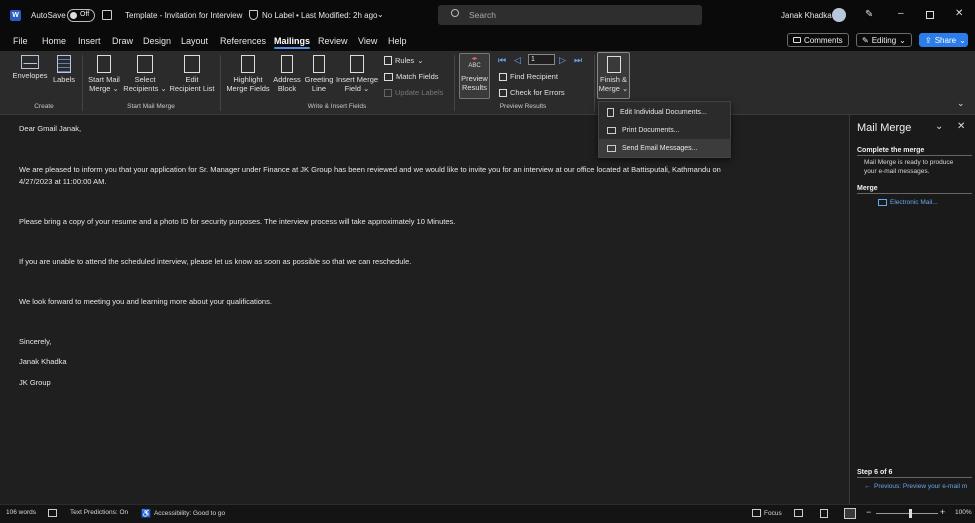 This screenshot has height=523, width=975. I want to click on rules-button: Rules ⌄, so click(403, 60).